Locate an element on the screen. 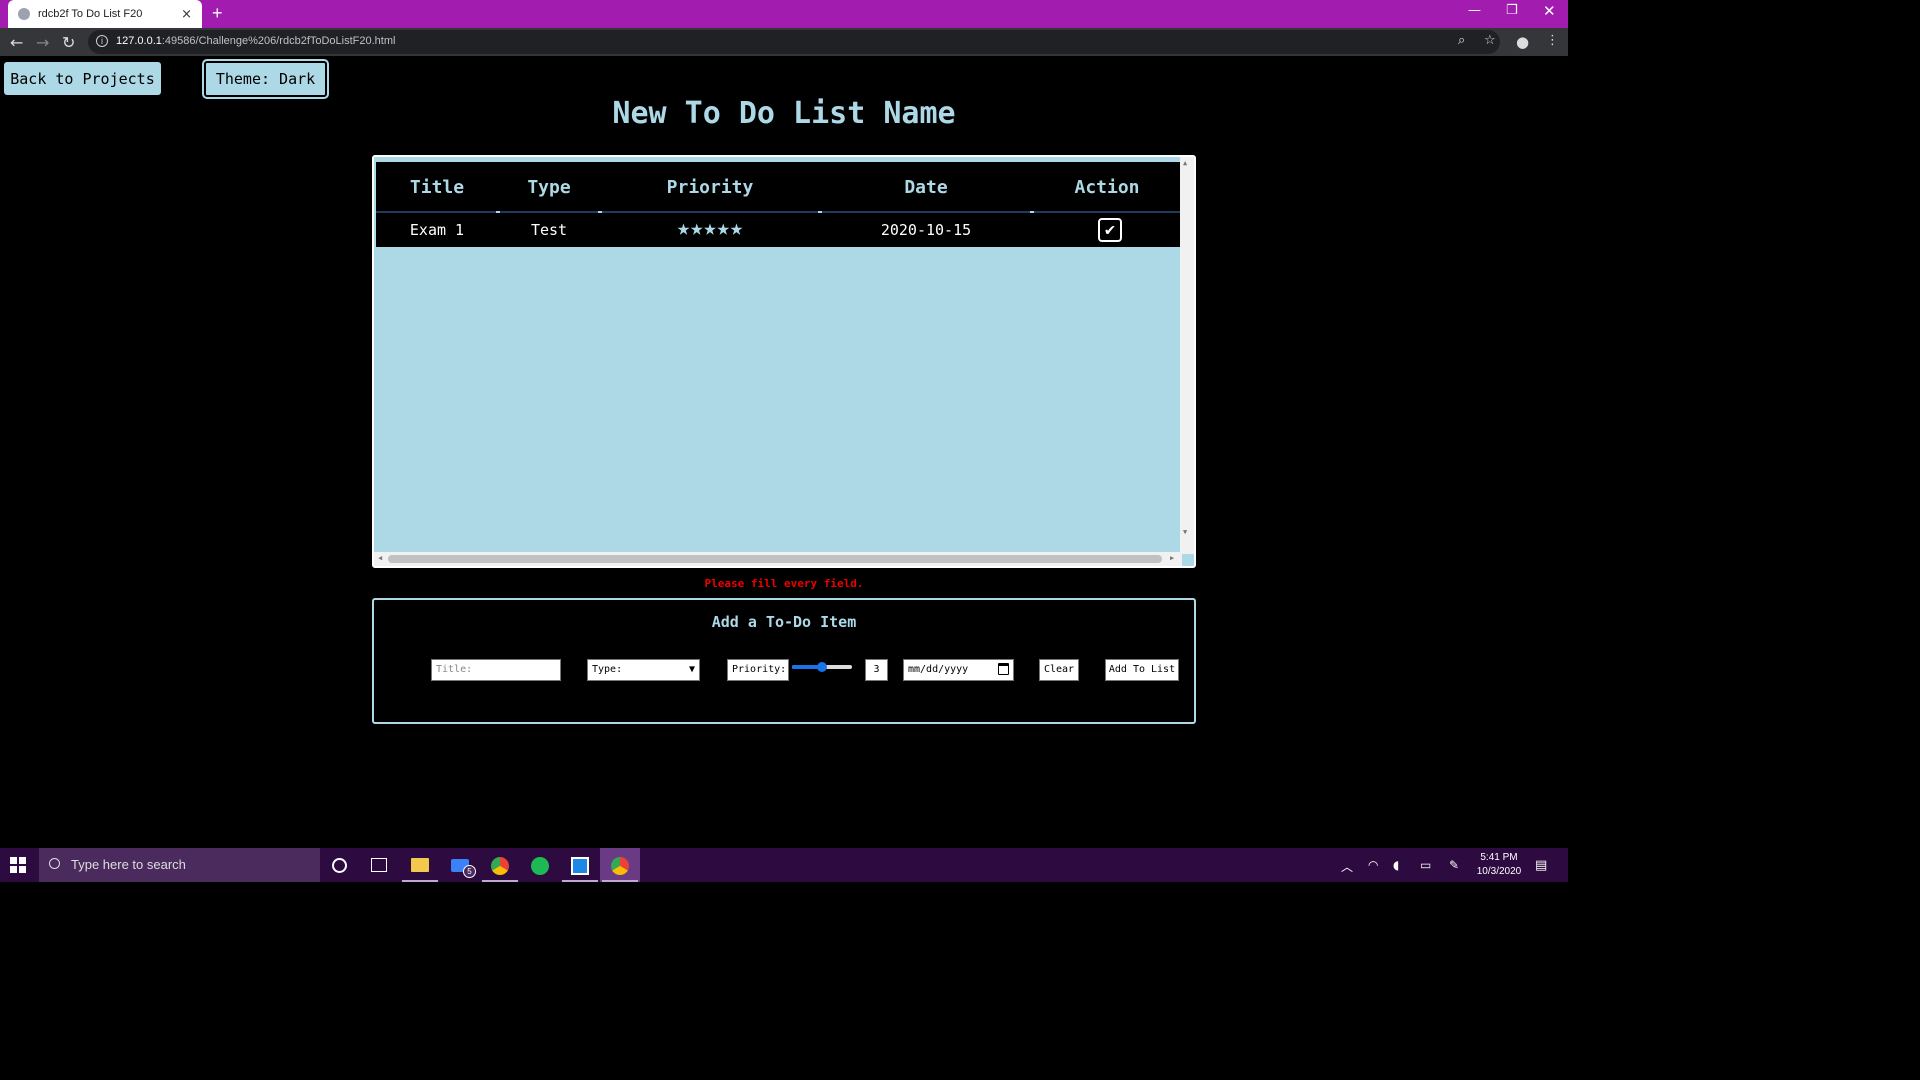 The height and width of the screenshot is (1080, 1920). scroll-thumb is located at coordinates (775, 559).